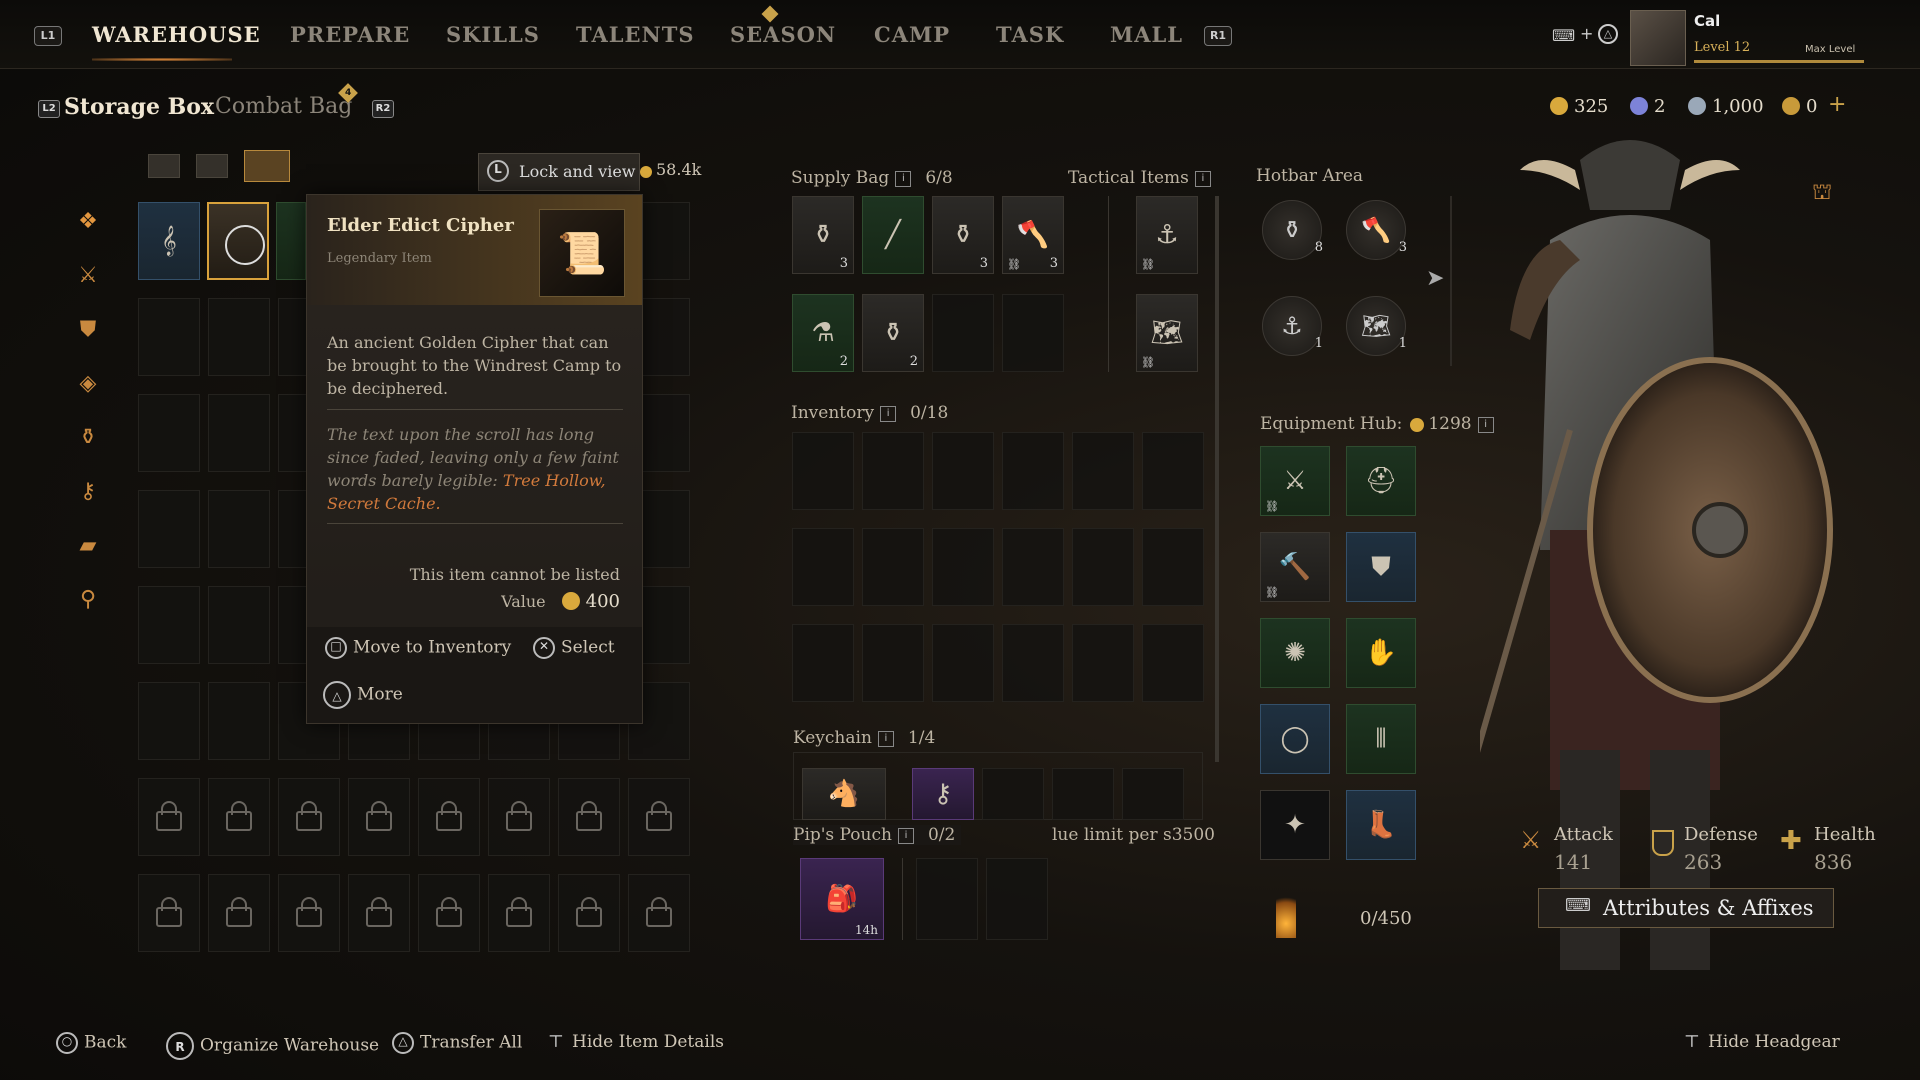 The image size is (1920, 1080). What do you see at coordinates (1295, 567) in the screenshot?
I see `equip-slot-hammer: 🔨 ⛓` at bounding box center [1295, 567].